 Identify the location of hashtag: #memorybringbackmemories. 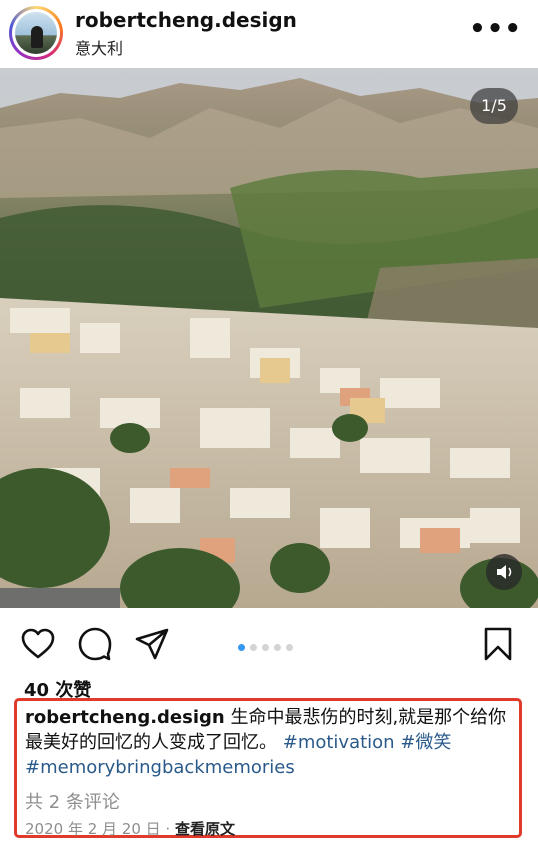
(160, 767).